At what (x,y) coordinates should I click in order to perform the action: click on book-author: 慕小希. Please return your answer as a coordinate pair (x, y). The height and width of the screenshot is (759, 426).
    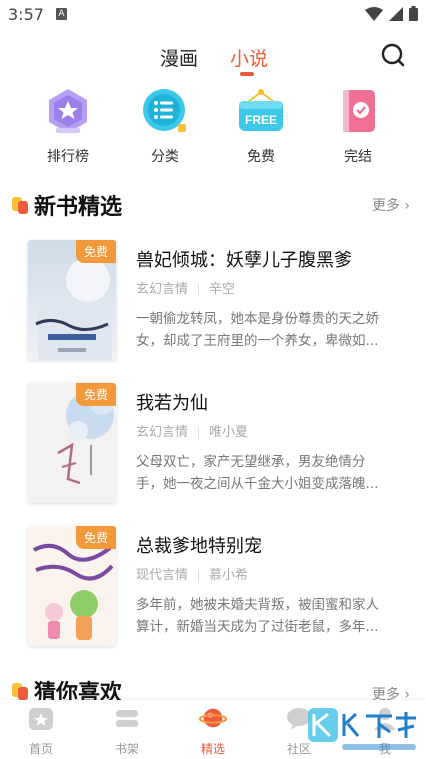
    Looking at the image, I should click on (229, 575).